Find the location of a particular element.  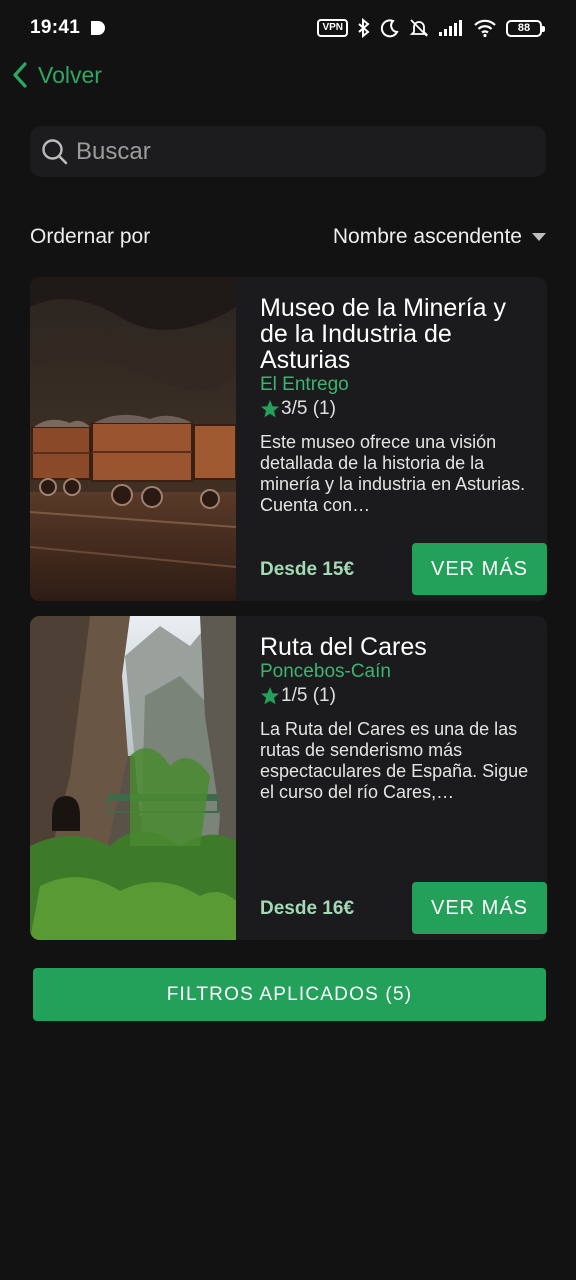

status-left: 19:41 is located at coordinates (68, 28).